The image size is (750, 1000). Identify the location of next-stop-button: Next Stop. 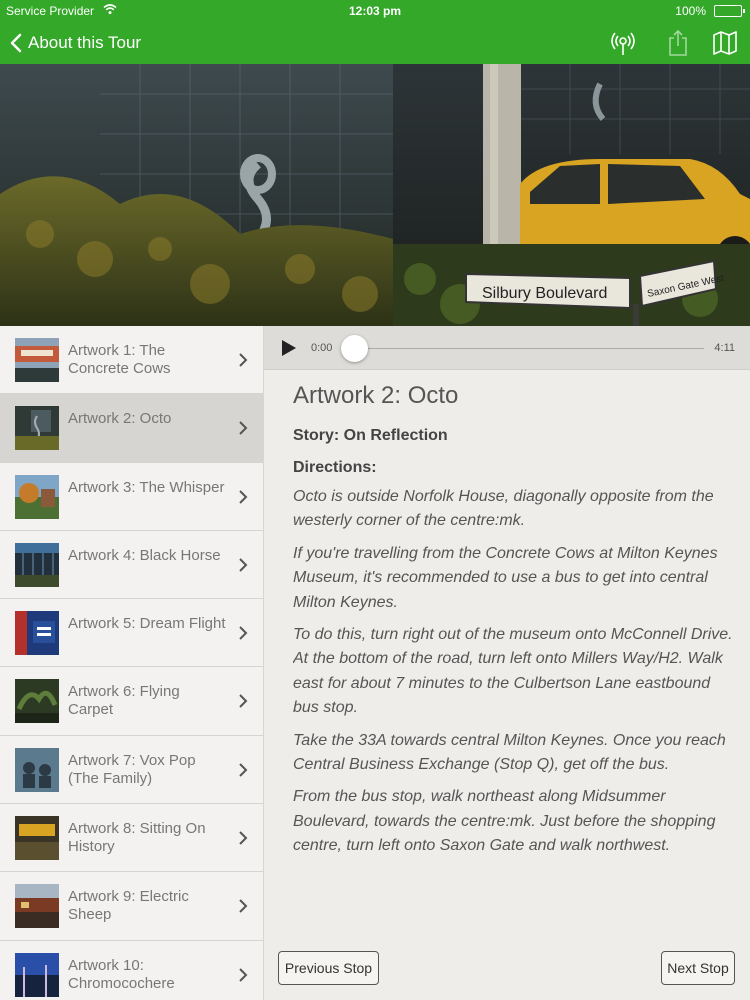
(698, 968).